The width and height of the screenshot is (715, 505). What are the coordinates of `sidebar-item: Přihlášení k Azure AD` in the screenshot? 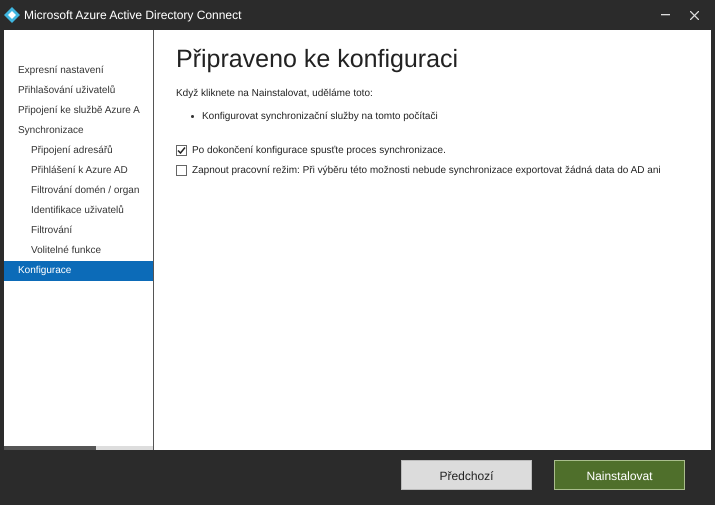 It's located at (78, 171).